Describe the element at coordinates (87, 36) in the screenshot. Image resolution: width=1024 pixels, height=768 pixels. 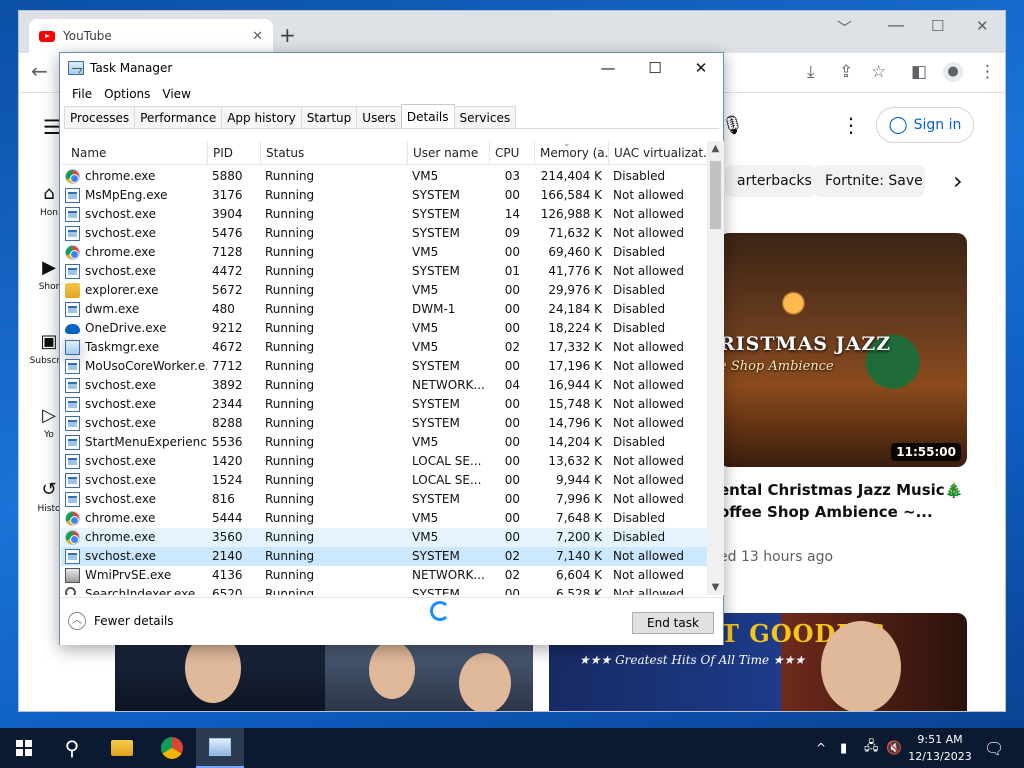
I see `tab-title: YouTube` at that location.